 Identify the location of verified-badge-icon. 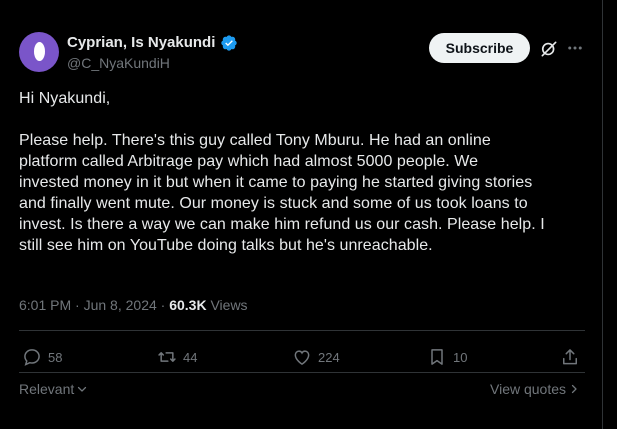
(229, 43).